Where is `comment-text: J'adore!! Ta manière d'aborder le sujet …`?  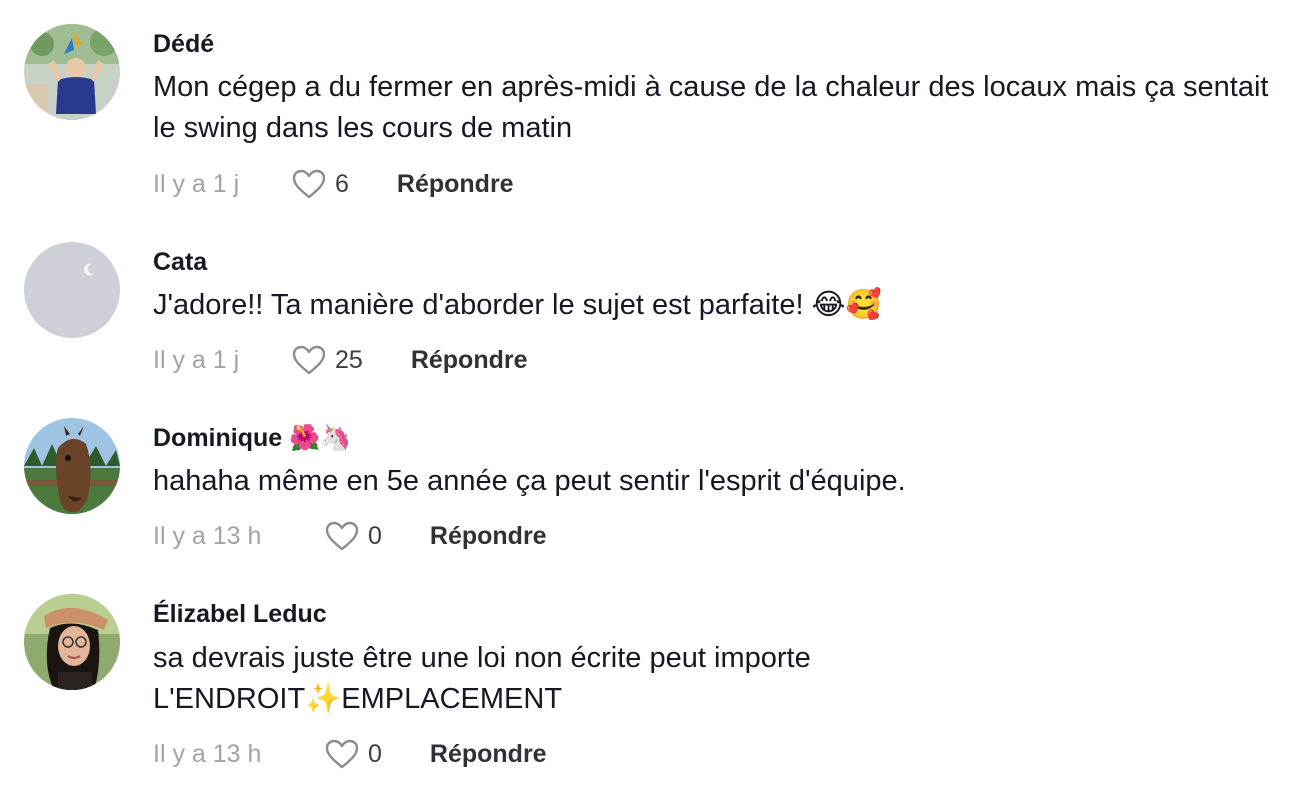
comment-text: J'adore!! Ta manière d'aborder le sujet … is located at coordinates (517, 305).